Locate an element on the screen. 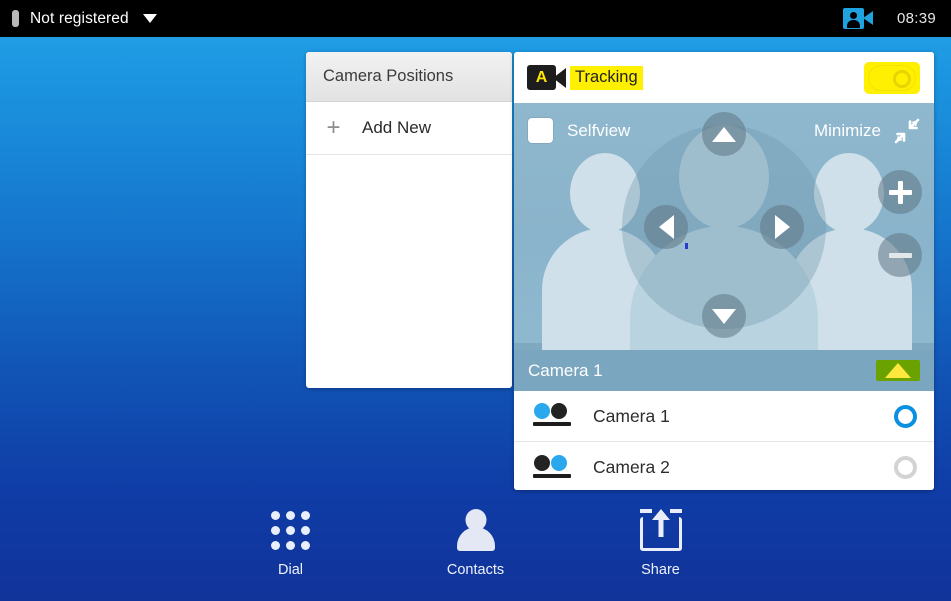 The width and height of the screenshot is (951, 601). share-box-shape is located at coordinates (660, 530).